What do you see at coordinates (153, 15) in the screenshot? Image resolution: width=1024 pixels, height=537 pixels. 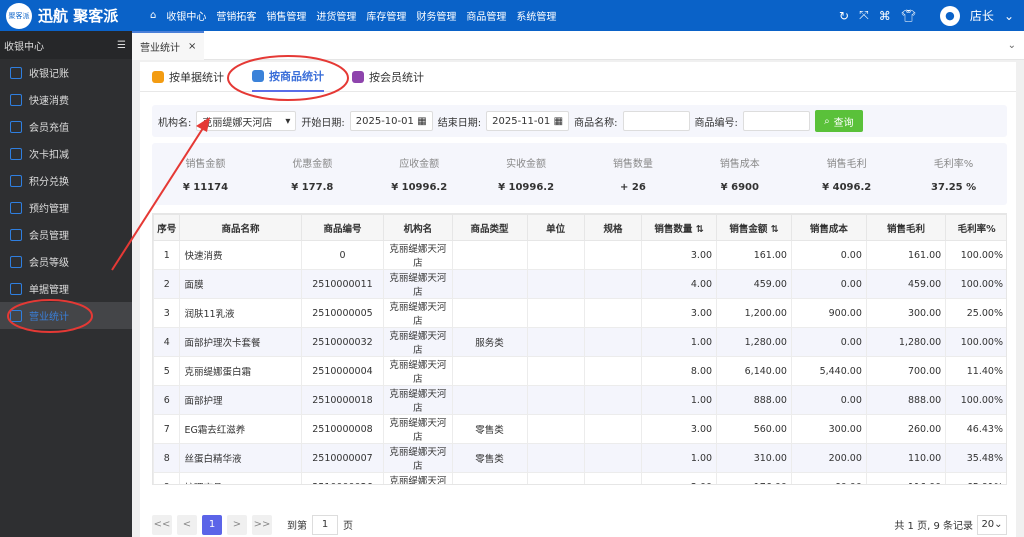 I see `home-icon: ⌂` at bounding box center [153, 15].